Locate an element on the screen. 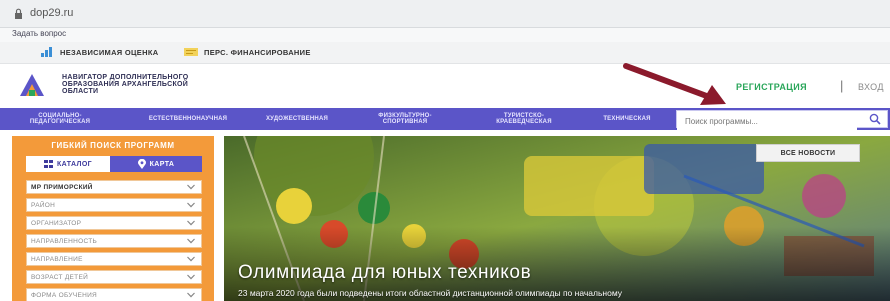 The image size is (890, 301). independent-assessment-link: НЕЗАВИСИМАЯ ОЦЕНКА is located at coordinates (99, 52).